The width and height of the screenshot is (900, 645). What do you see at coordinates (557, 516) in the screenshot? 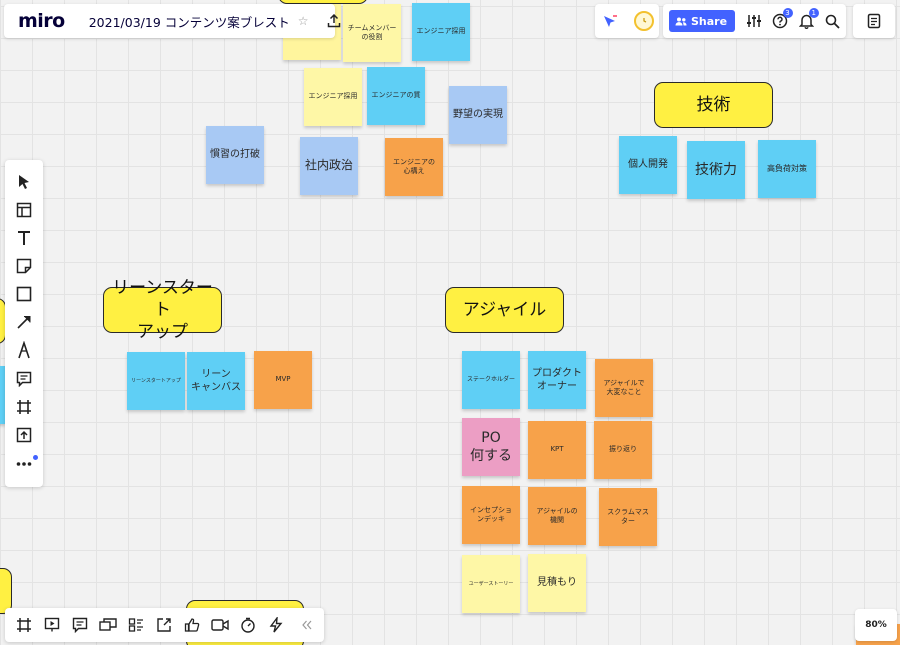
I see `sticky-note: アジャイルの 機関` at bounding box center [557, 516].